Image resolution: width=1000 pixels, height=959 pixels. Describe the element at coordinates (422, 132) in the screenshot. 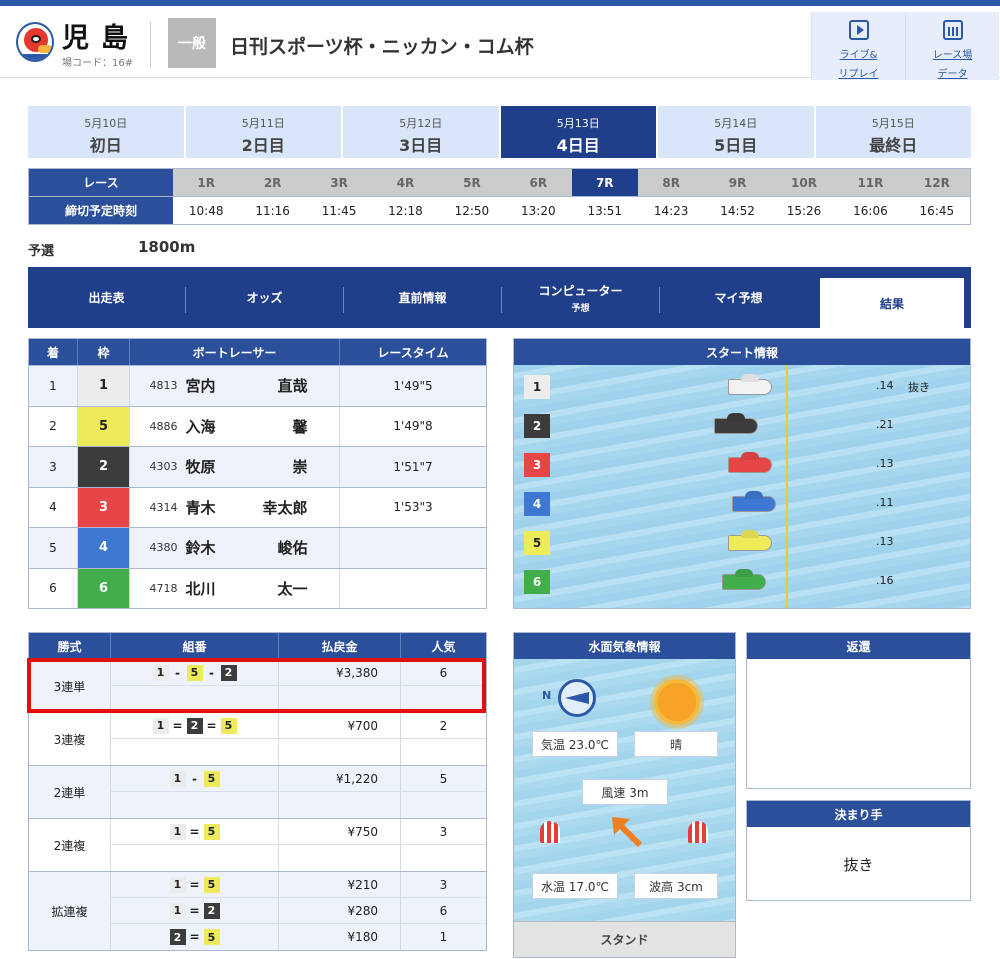

I see `day-tab-3: 5月12日 3日目` at that location.